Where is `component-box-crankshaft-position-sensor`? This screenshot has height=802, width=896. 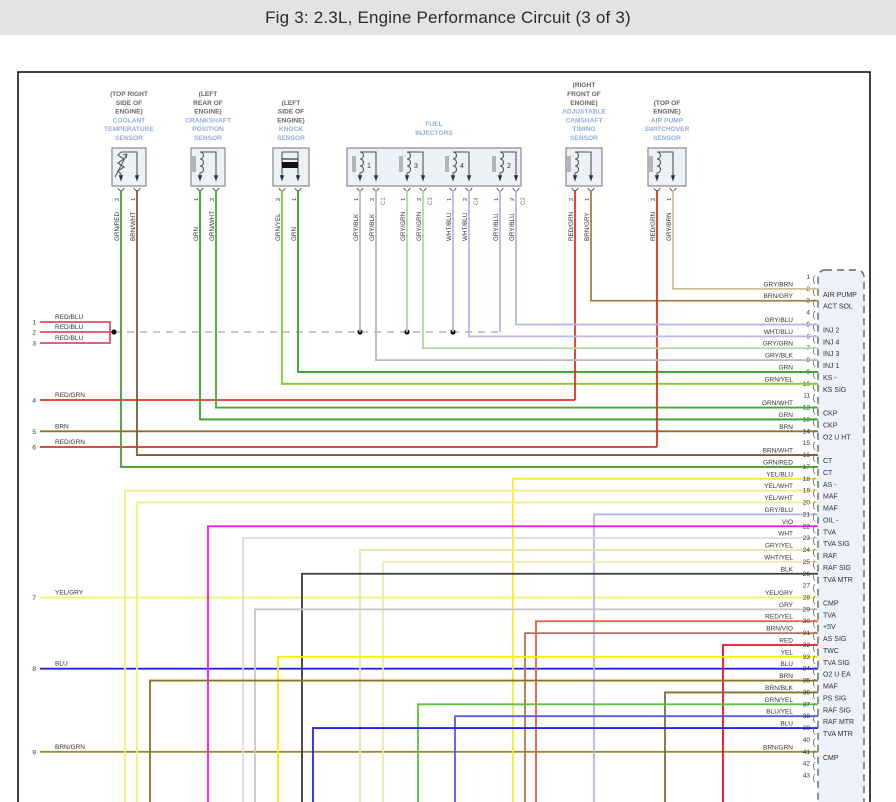
component-box-crankshaft-position-sensor is located at coordinates (208, 167).